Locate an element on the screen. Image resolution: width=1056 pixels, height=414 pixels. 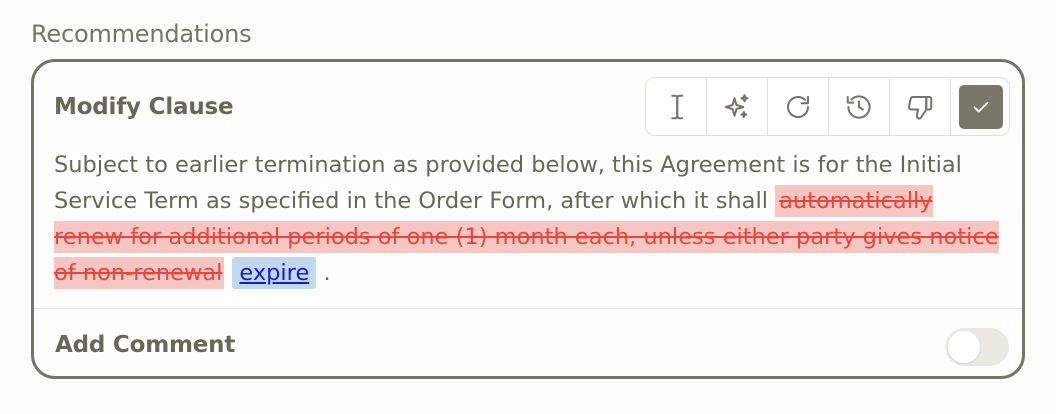
regenerate-button is located at coordinates (798, 106).